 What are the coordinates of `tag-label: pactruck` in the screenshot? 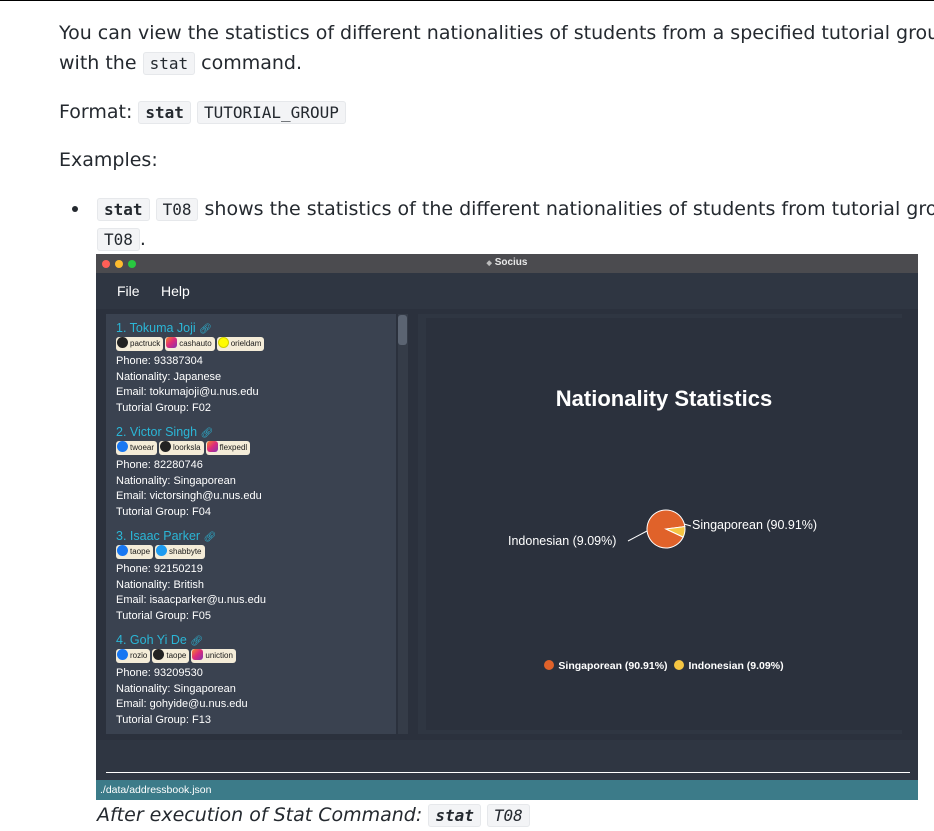 It's located at (145, 343).